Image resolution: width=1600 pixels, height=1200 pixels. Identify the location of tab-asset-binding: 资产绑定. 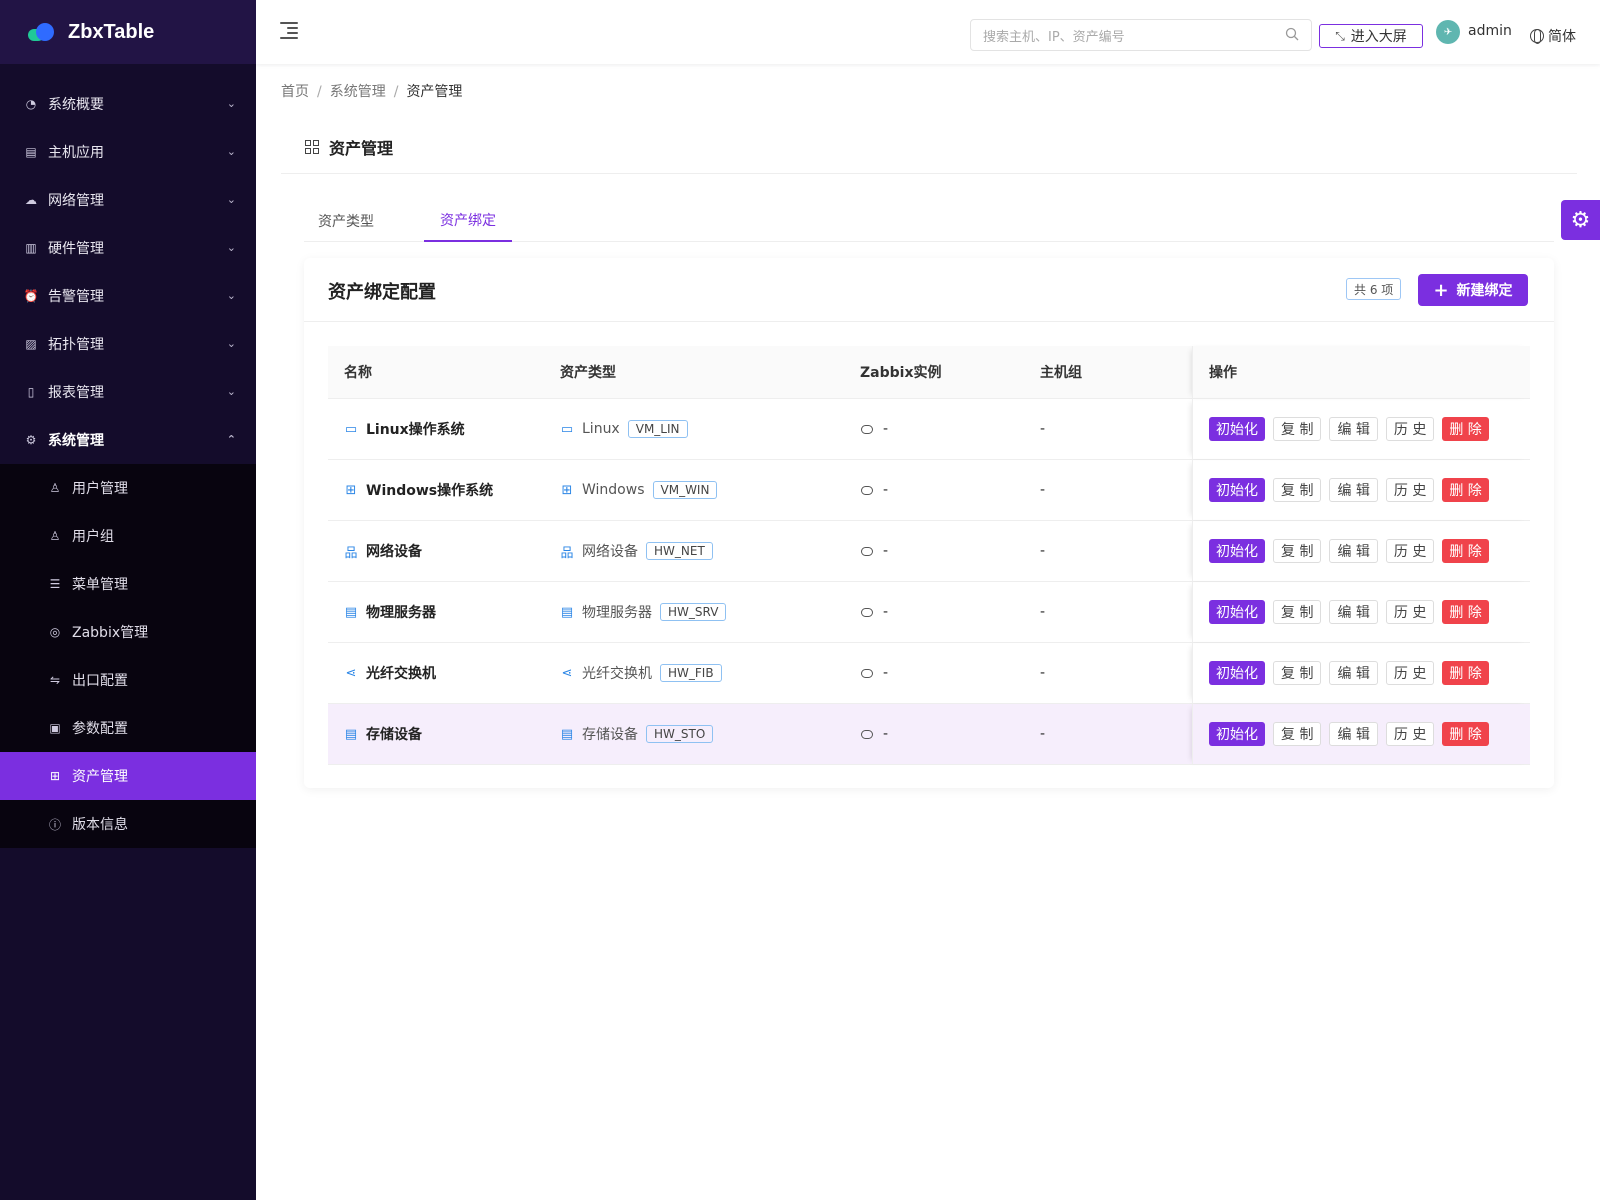
(468, 221).